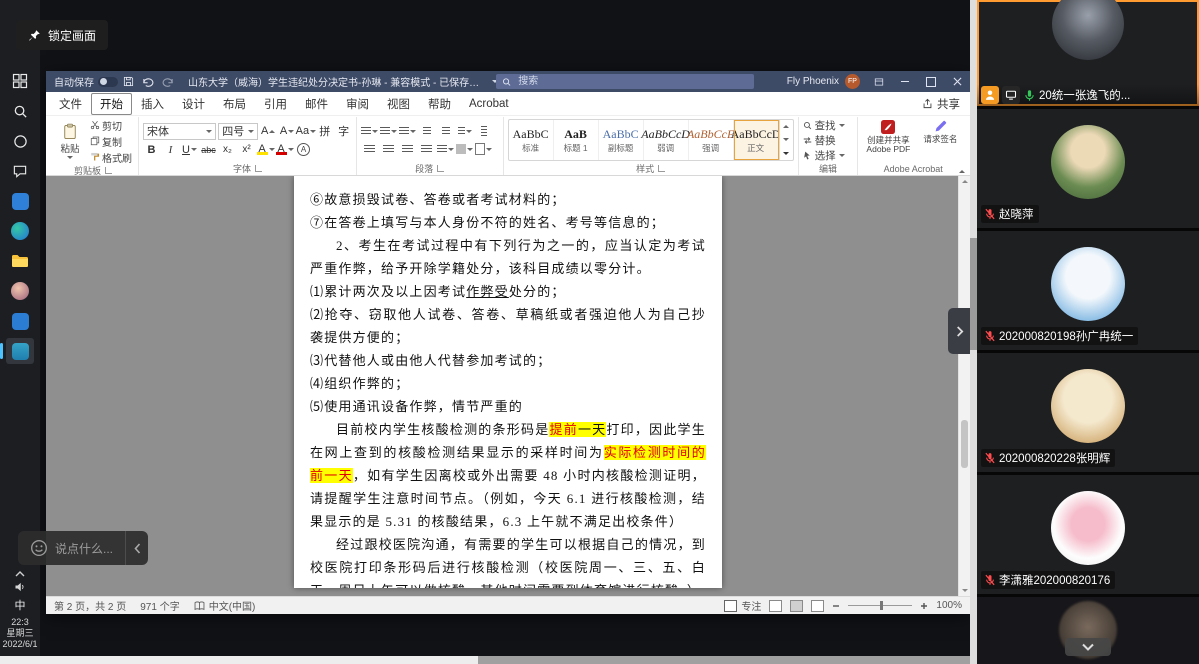 The width and height of the screenshot is (1199, 664). What do you see at coordinates (439, 104) in the screenshot?
I see `tab-help: 帮助` at bounding box center [439, 104].